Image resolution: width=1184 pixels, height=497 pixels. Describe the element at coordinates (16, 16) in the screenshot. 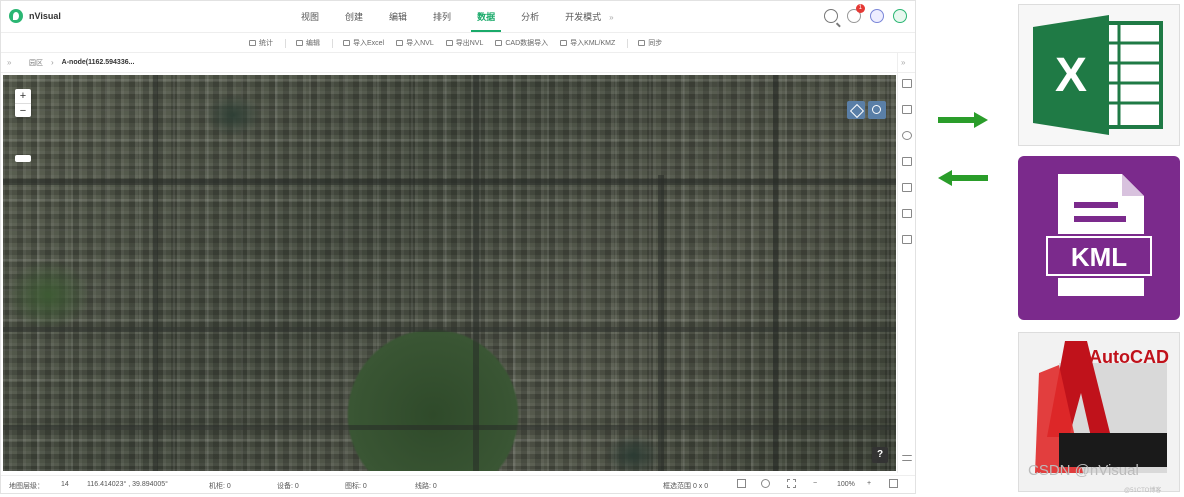

I see `nvisual-logo-icon` at that location.